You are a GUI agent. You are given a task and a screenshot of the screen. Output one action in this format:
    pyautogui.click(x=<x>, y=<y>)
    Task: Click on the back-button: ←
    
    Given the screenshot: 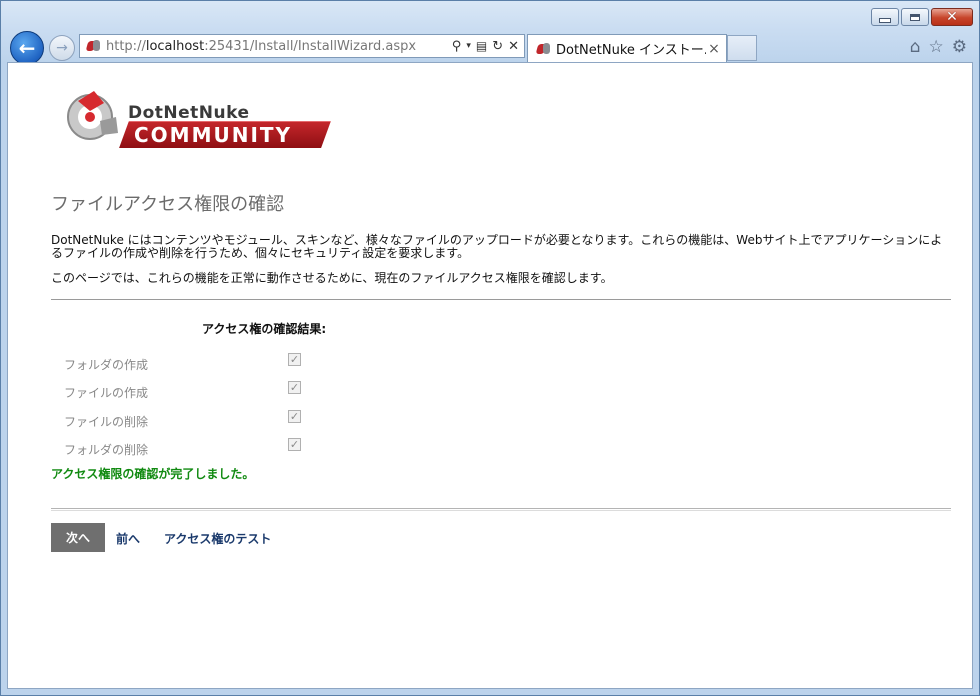 What is the action you would take?
    pyautogui.click(x=27, y=48)
    